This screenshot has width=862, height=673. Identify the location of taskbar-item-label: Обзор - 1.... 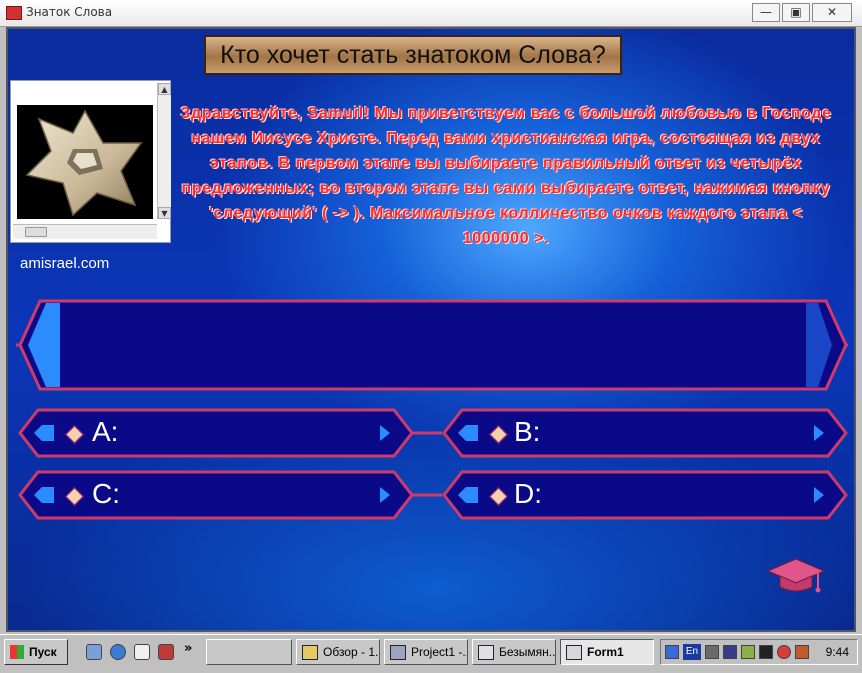
(351, 652).